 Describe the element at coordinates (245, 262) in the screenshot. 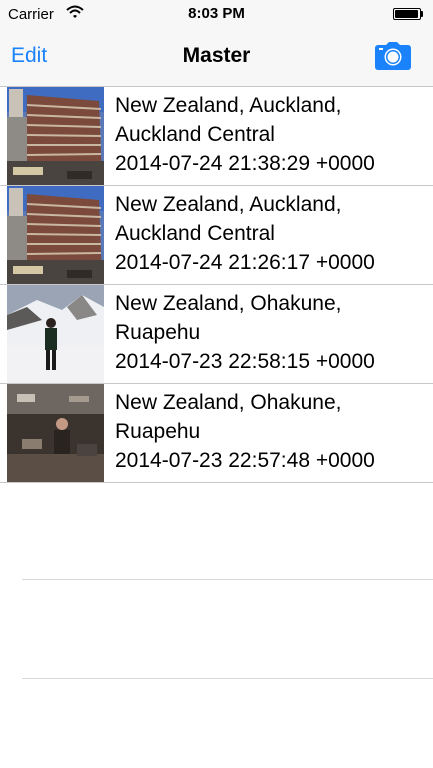

I see `timestamp: 2014-07-24 21:26:17 +0000` at that location.